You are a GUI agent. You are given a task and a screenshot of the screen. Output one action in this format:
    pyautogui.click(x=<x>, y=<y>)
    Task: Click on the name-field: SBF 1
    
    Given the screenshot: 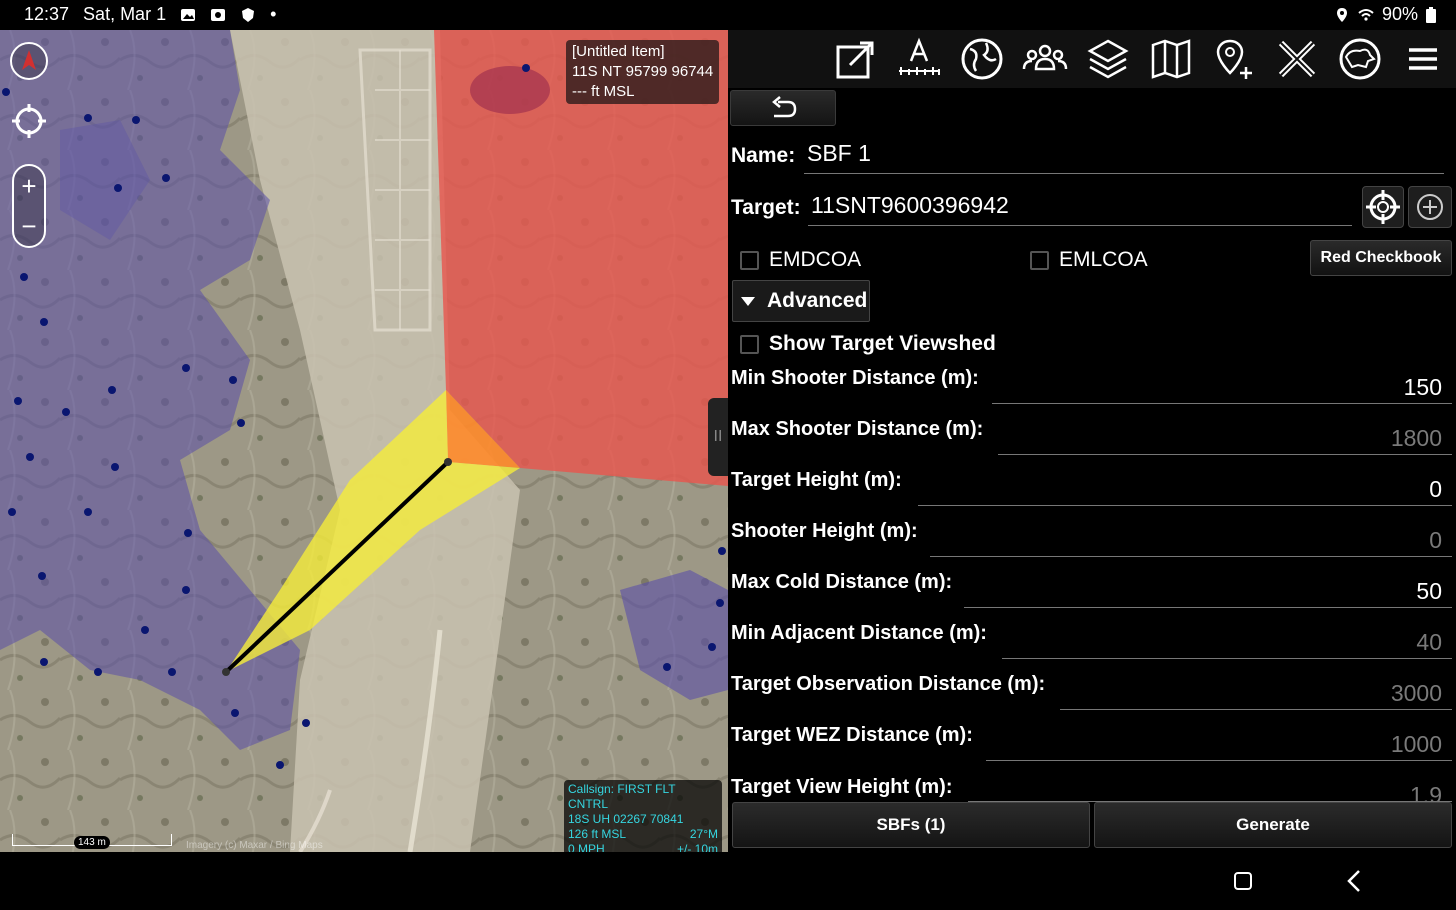 What is the action you would take?
    pyautogui.click(x=1124, y=157)
    